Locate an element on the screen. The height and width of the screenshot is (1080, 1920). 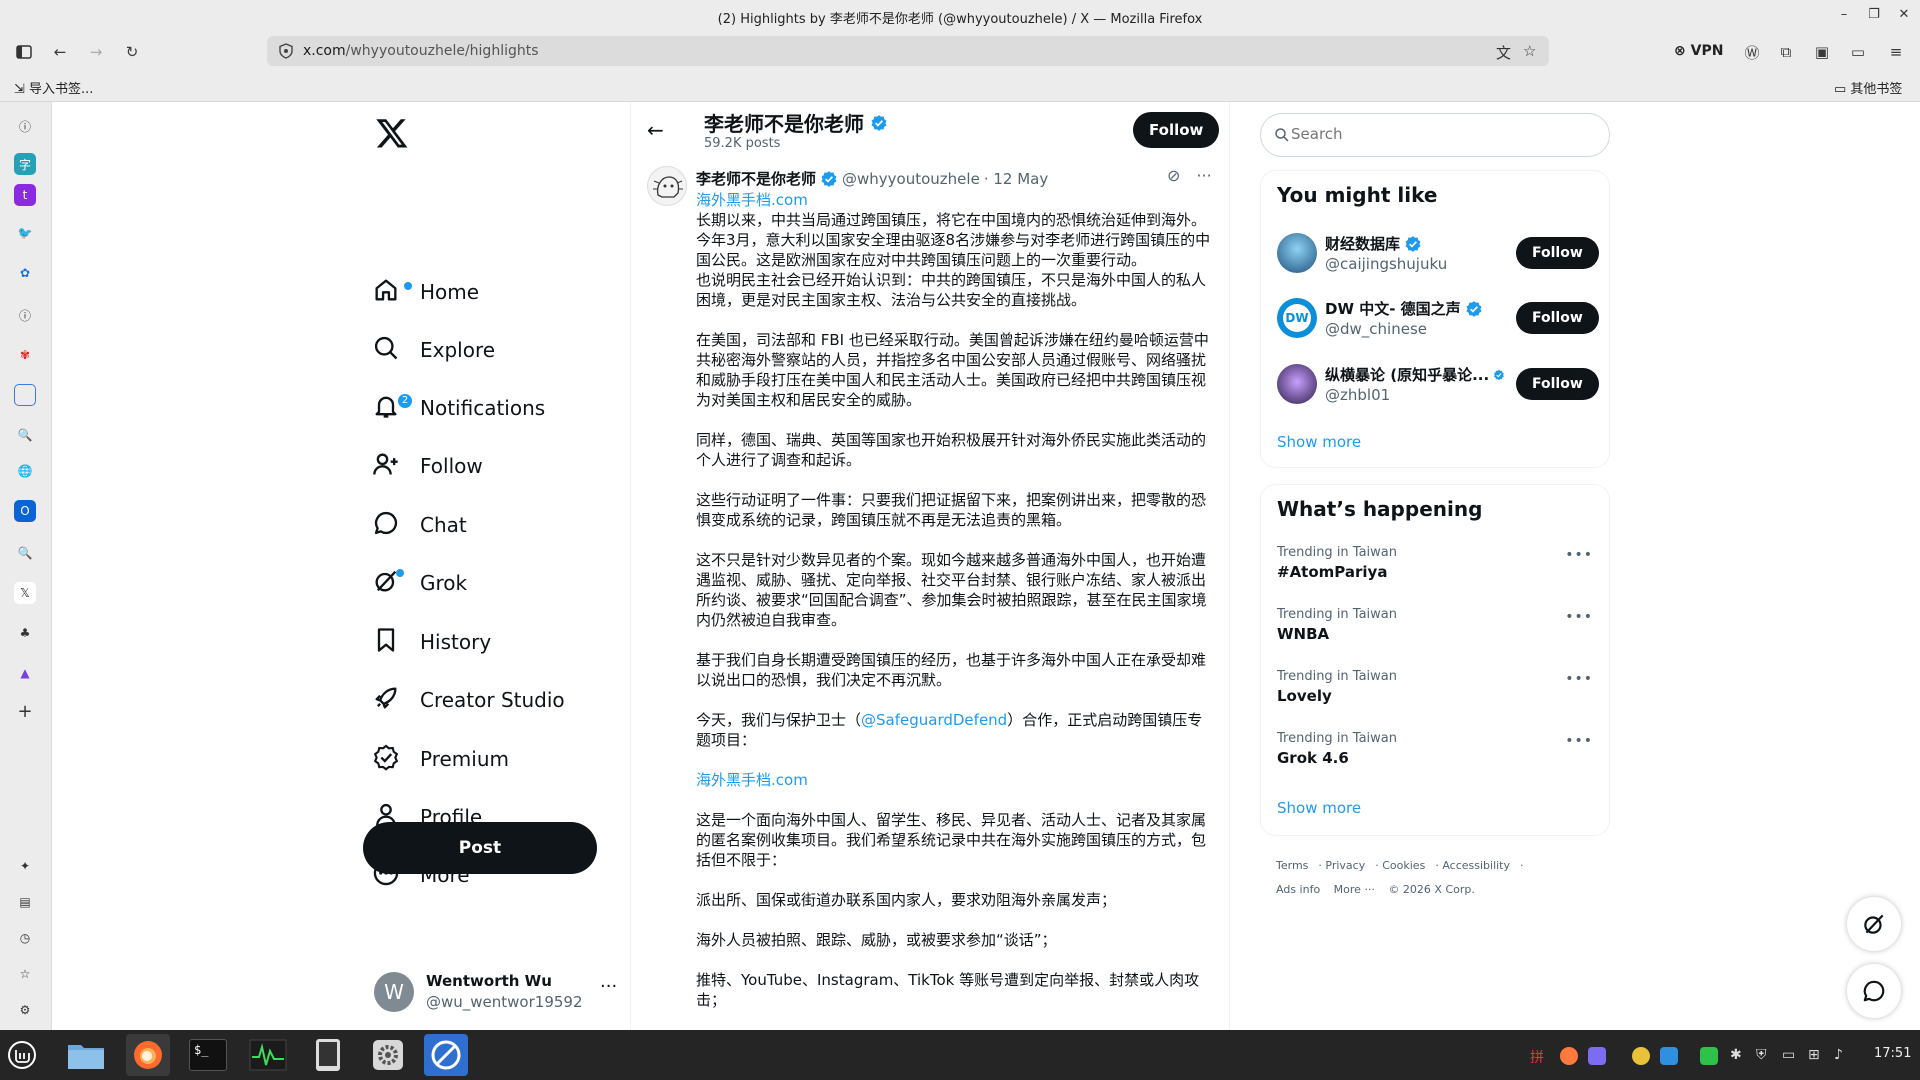
terminal-icon: $_ is located at coordinates (208, 1055).